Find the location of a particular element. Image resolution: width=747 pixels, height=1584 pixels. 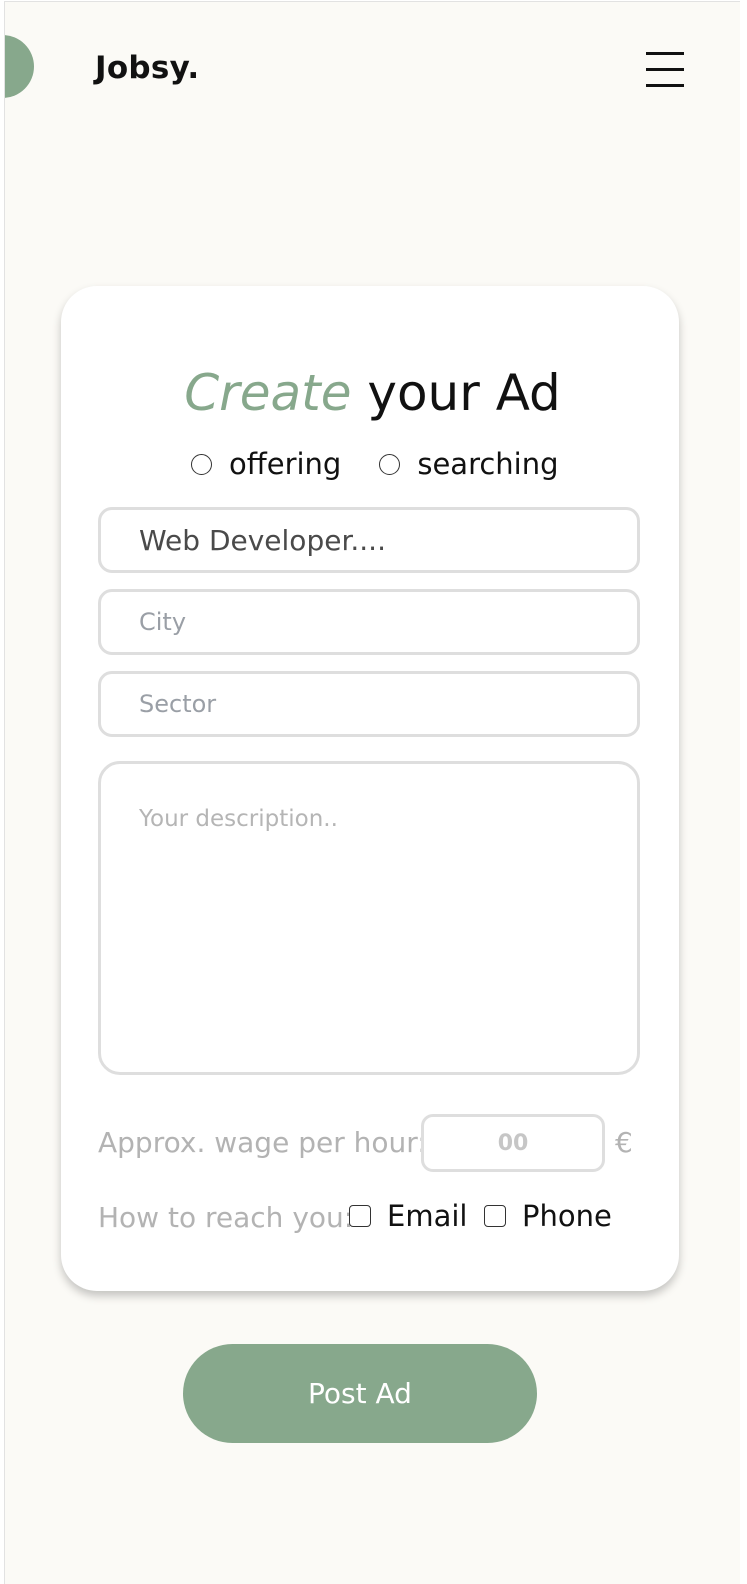

checkbox-email is located at coordinates (360, 1216).